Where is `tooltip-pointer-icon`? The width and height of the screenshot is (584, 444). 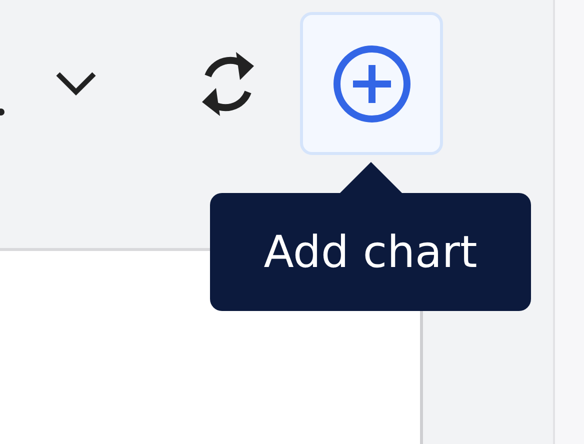 tooltip-pointer-icon is located at coordinates (370, 178).